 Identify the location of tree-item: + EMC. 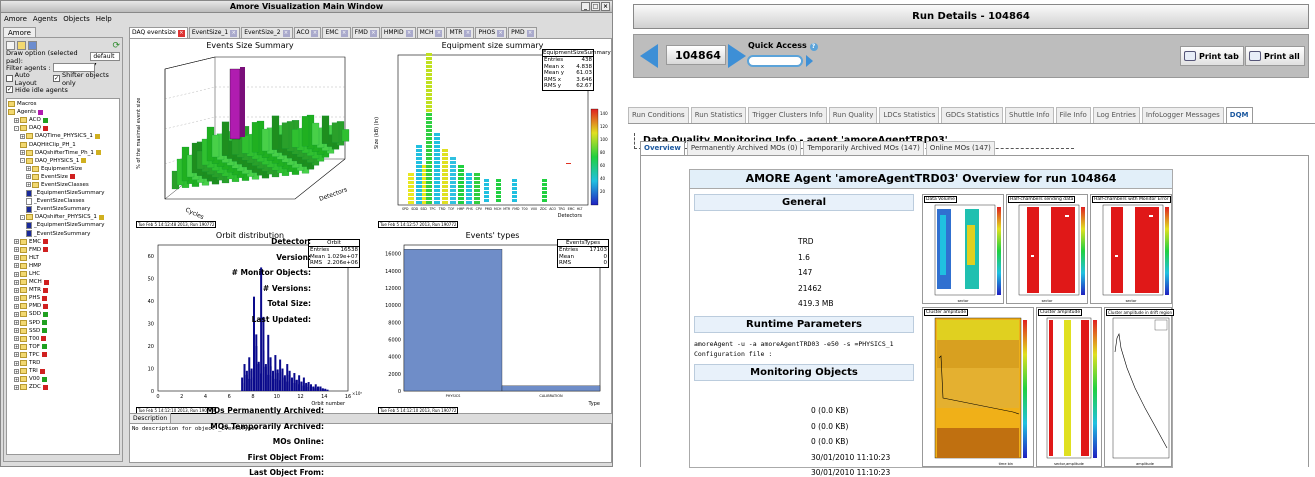
(63, 242).